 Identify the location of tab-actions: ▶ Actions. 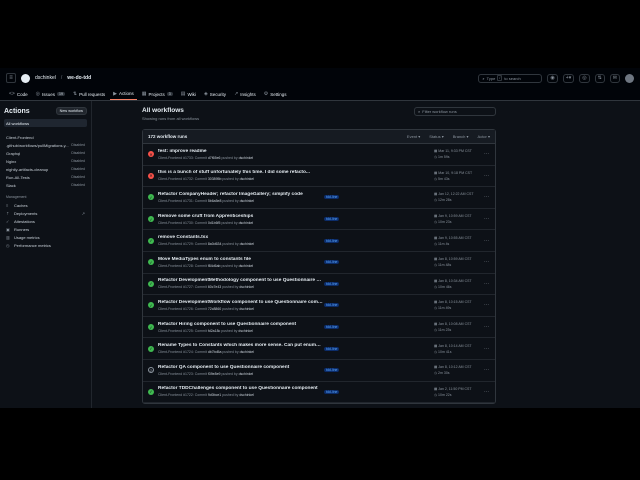
(123, 94).